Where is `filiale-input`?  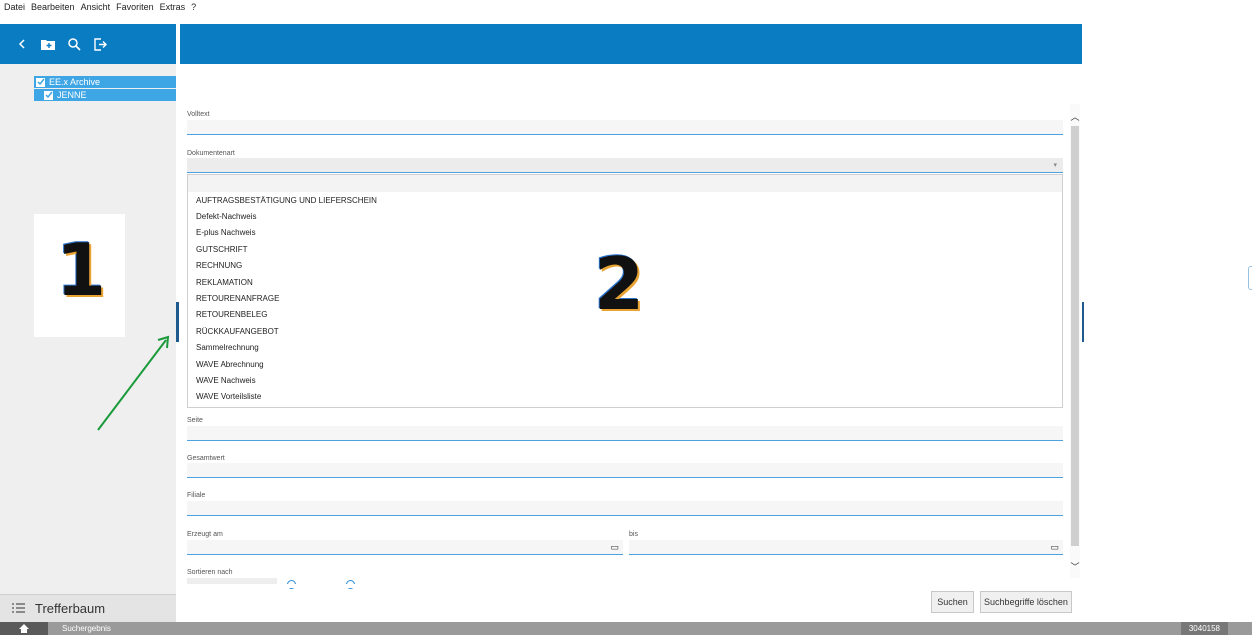 filiale-input is located at coordinates (625, 508).